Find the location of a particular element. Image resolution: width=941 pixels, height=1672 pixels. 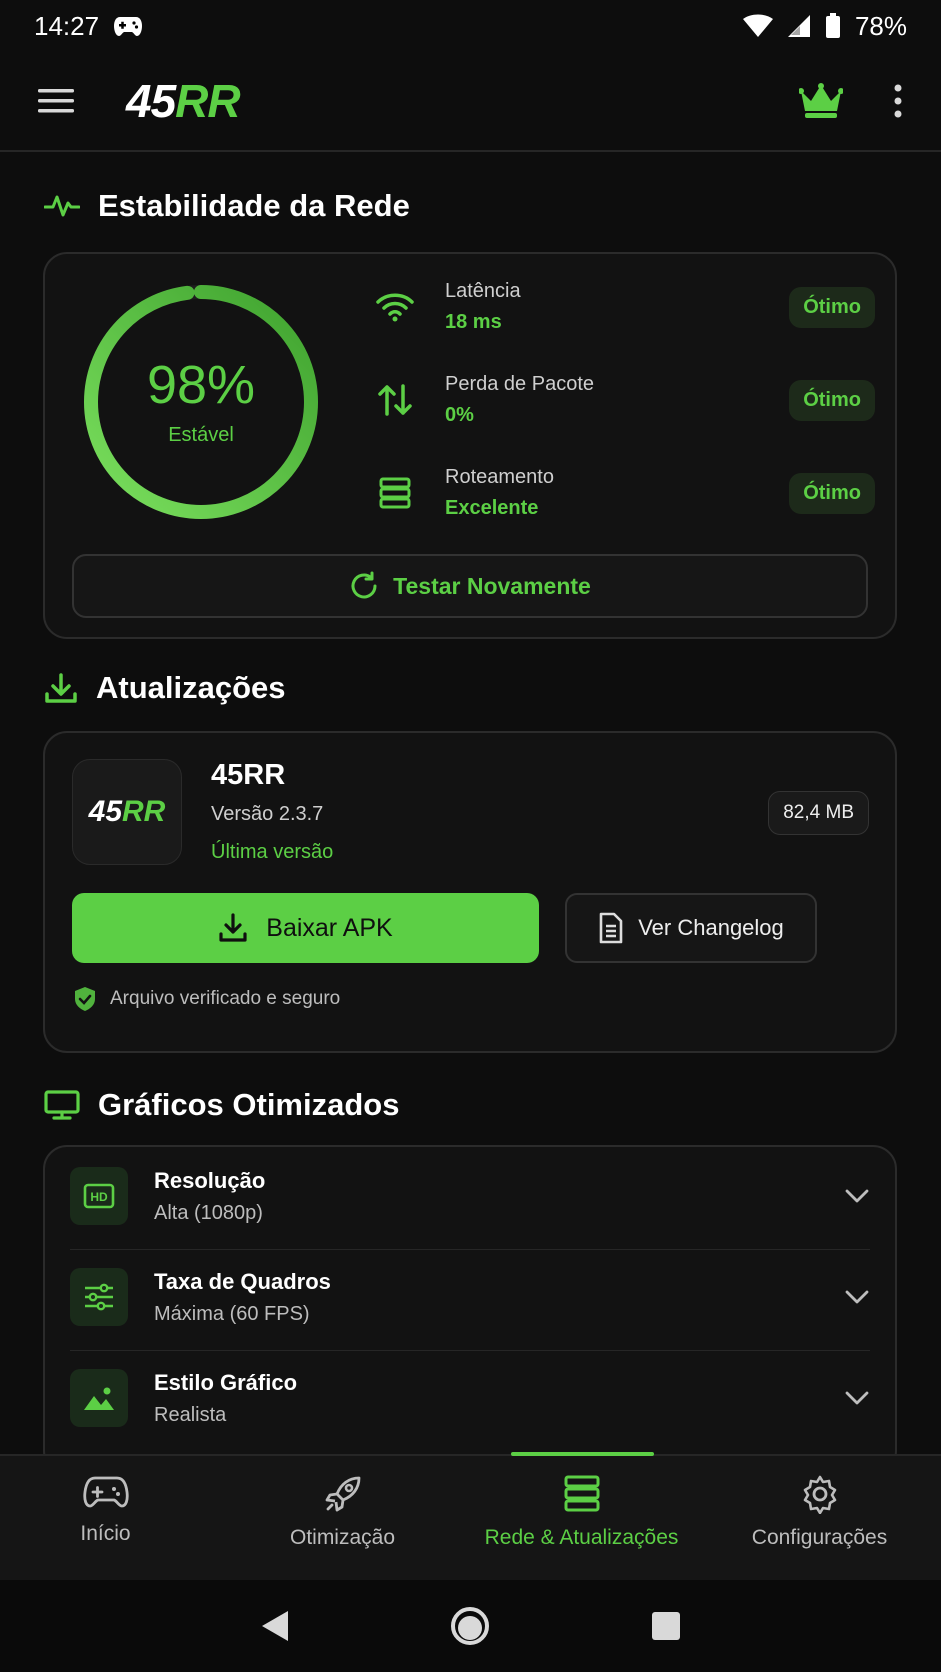

verified-note: Arquivo verificado e seguro is located at coordinates (206, 999).